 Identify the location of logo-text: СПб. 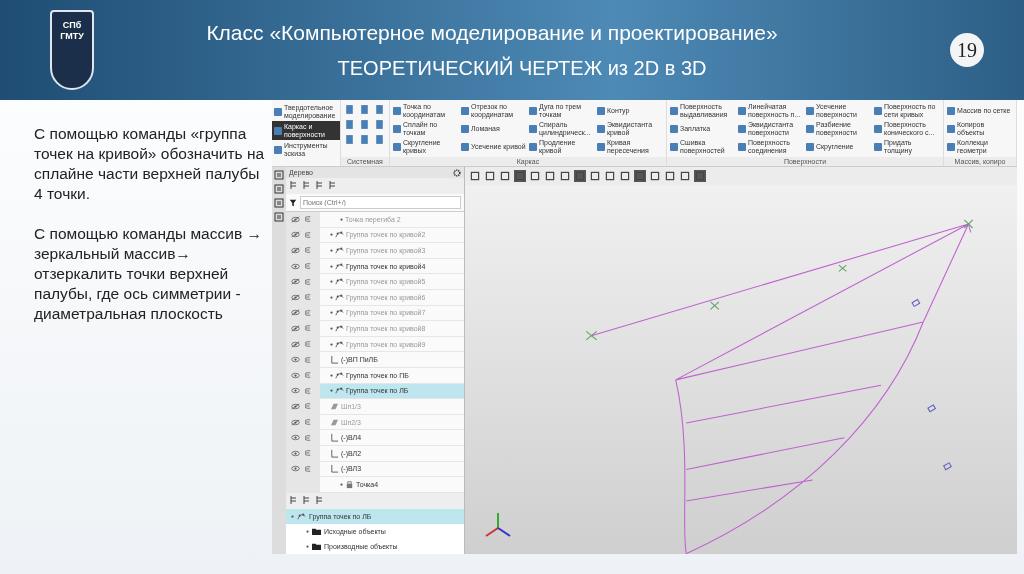
(72, 25).